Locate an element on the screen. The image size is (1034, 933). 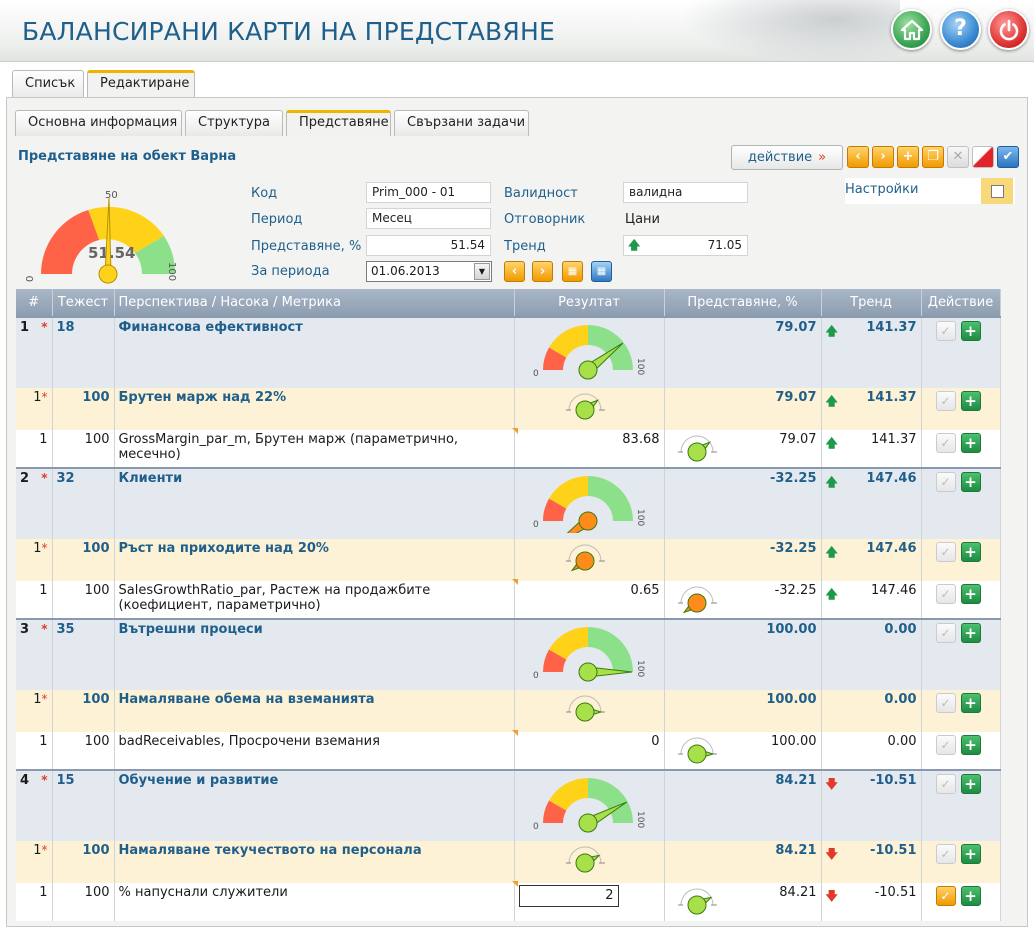
prev-record-button: ‹ is located at coordinates (858, 157).